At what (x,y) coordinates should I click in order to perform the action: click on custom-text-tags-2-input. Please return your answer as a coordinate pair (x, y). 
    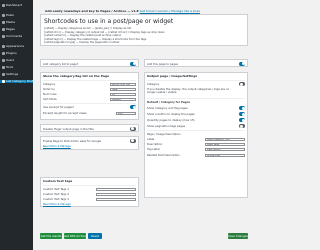
    Looking at the image, I should click on (116, 194).